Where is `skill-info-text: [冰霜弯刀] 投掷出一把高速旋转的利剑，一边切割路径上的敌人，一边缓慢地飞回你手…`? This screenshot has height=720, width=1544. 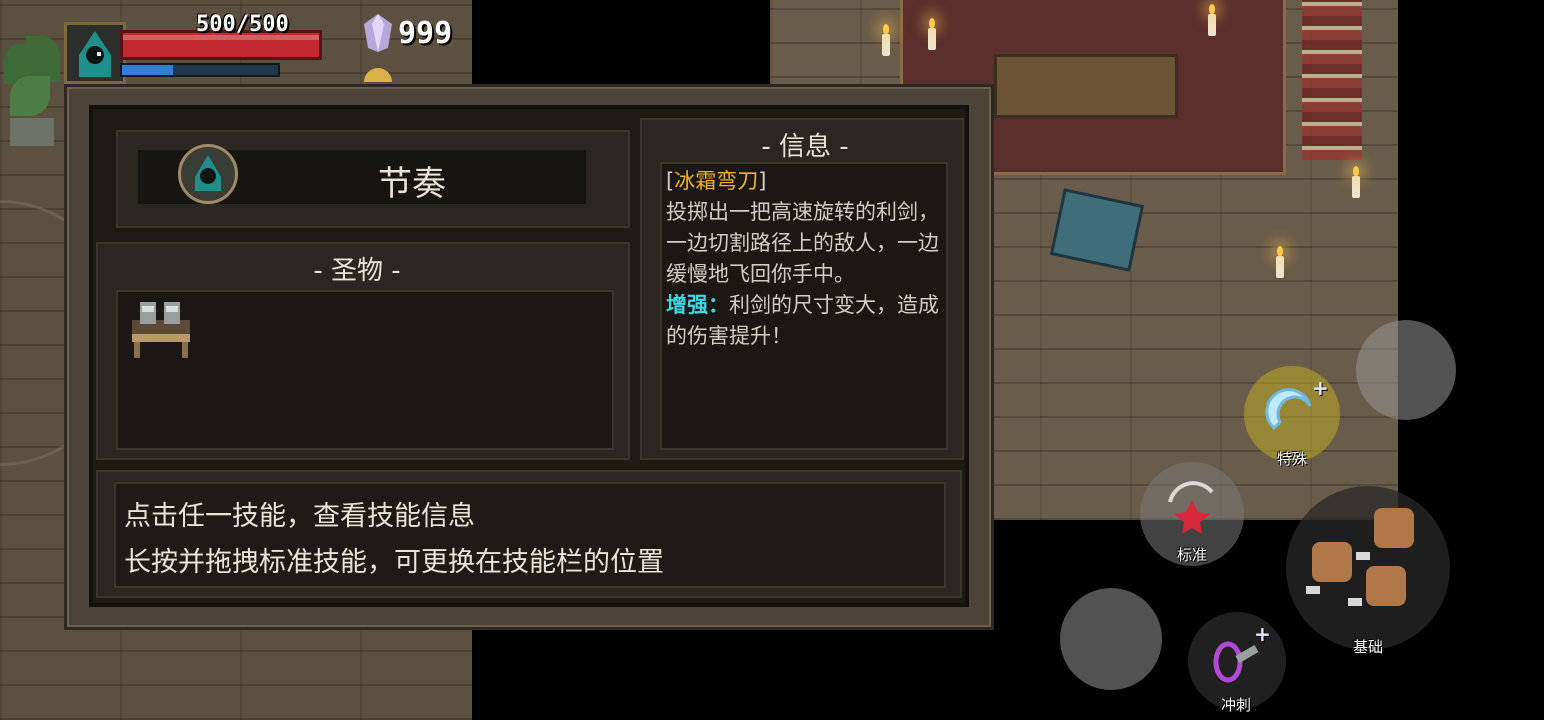 skill-info-text: [冰霜弯刀] 投掷出一把高速旋转的利剑，一边切割路径上的敌人，一边缓慢地飞回你手… is located at coordinates (806, 259).